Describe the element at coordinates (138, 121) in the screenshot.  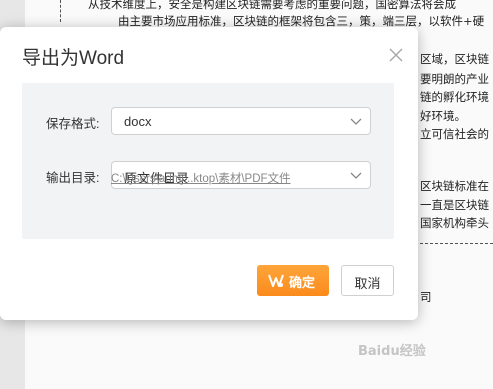
I see `format-select-value: docx` at that location.